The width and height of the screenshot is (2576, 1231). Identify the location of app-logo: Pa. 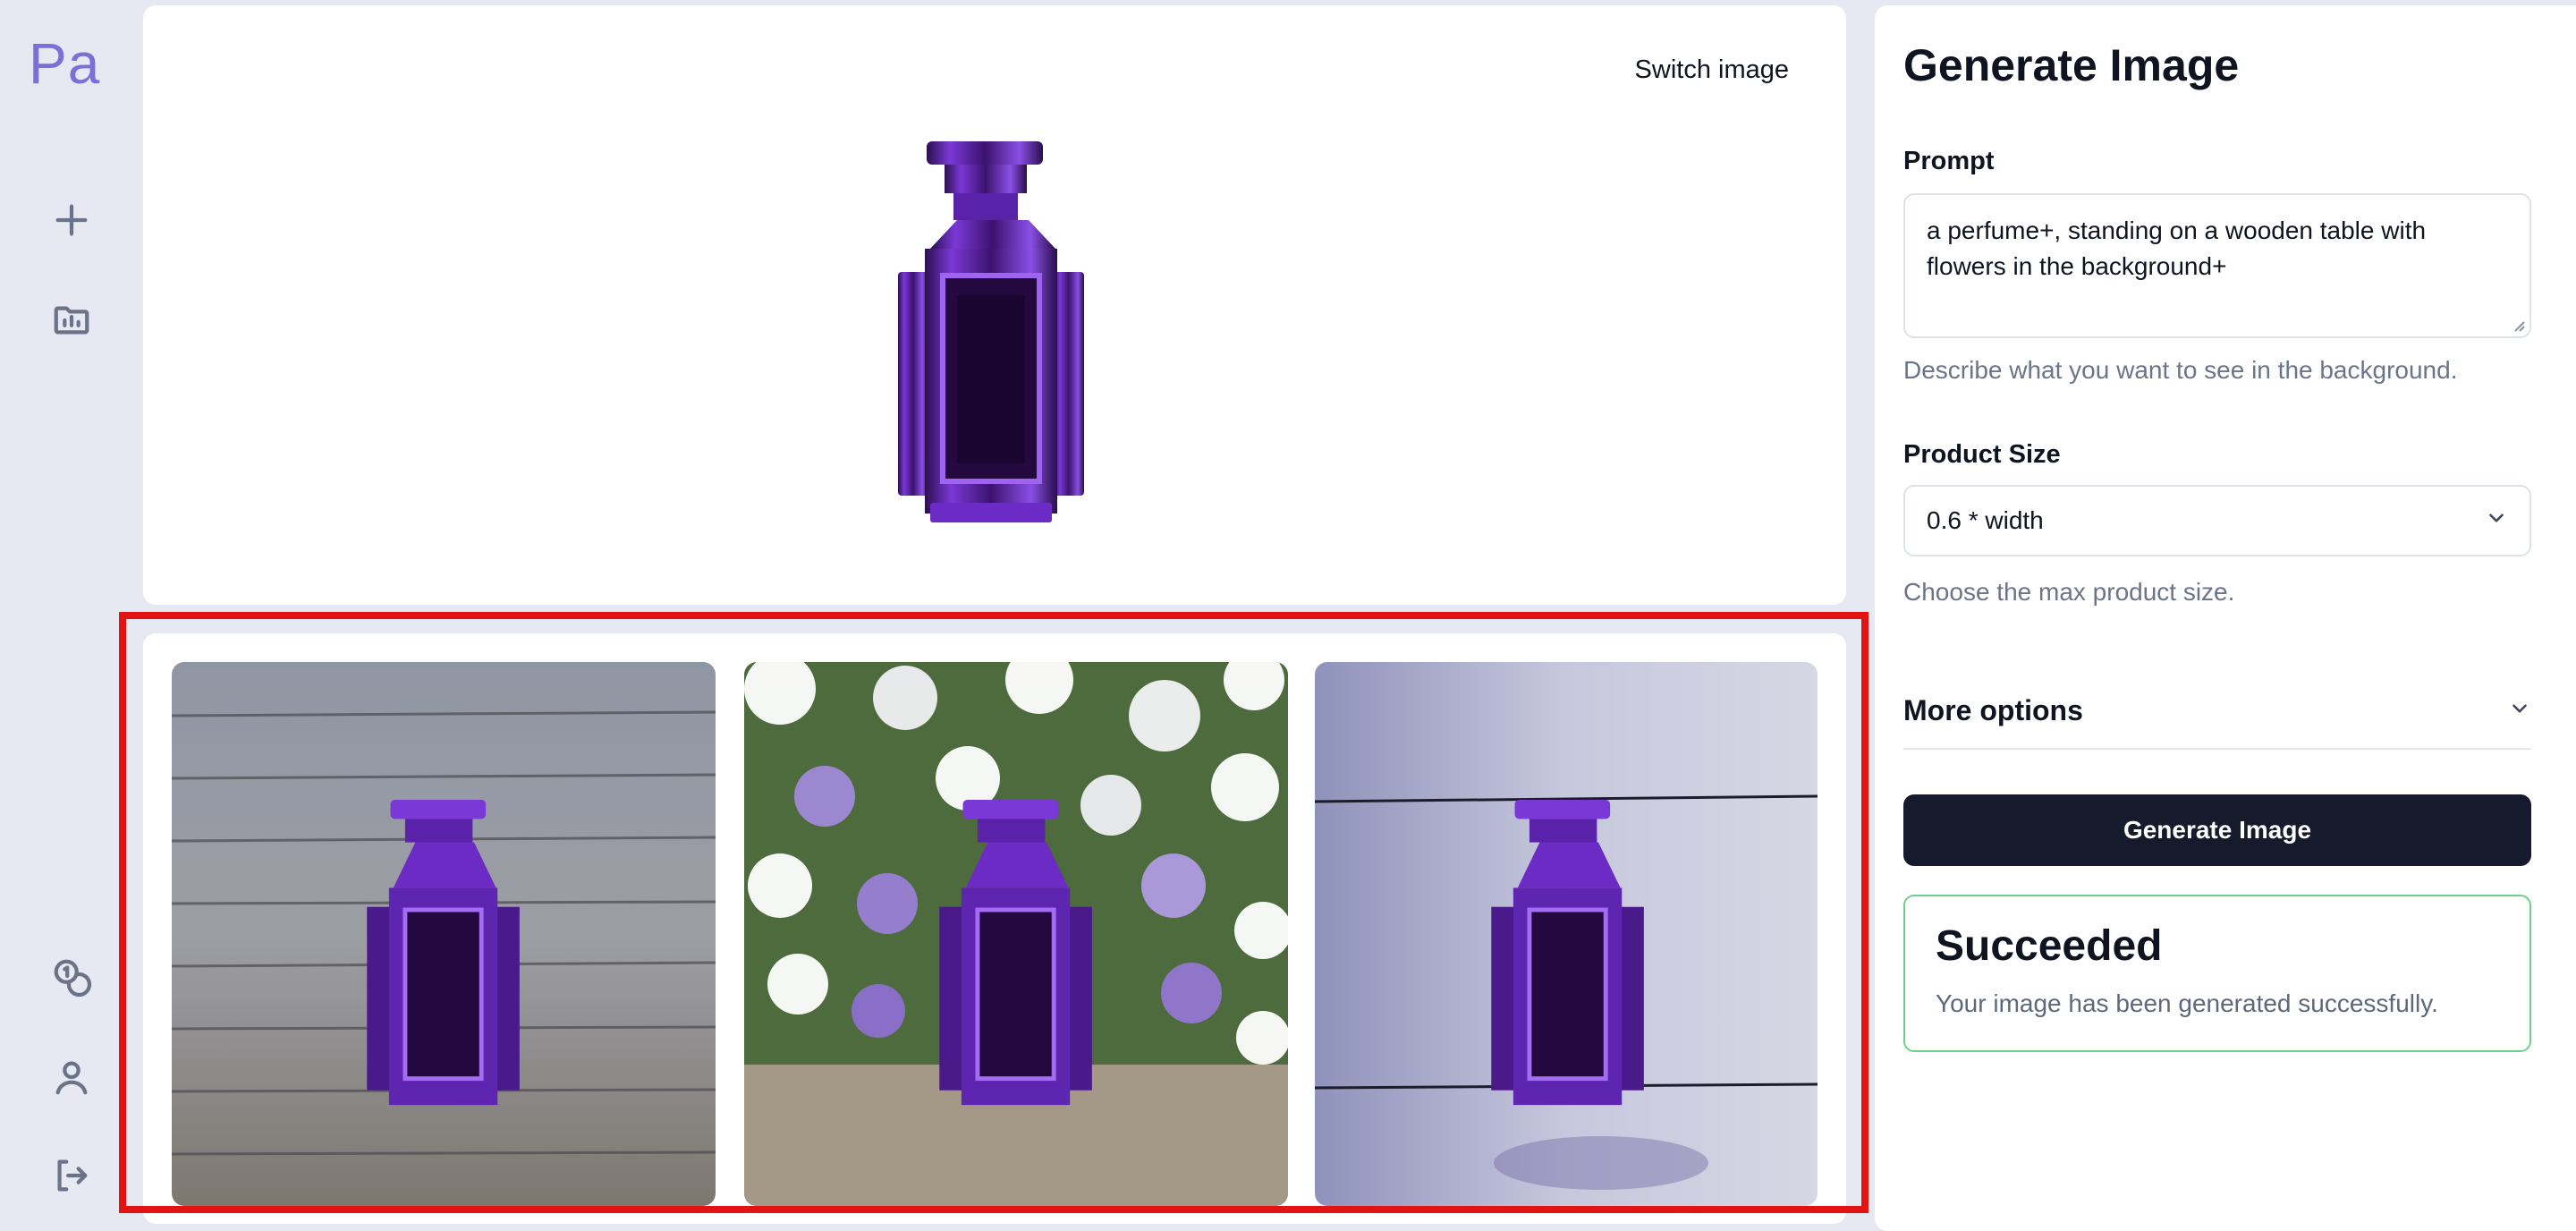
(64, 63).